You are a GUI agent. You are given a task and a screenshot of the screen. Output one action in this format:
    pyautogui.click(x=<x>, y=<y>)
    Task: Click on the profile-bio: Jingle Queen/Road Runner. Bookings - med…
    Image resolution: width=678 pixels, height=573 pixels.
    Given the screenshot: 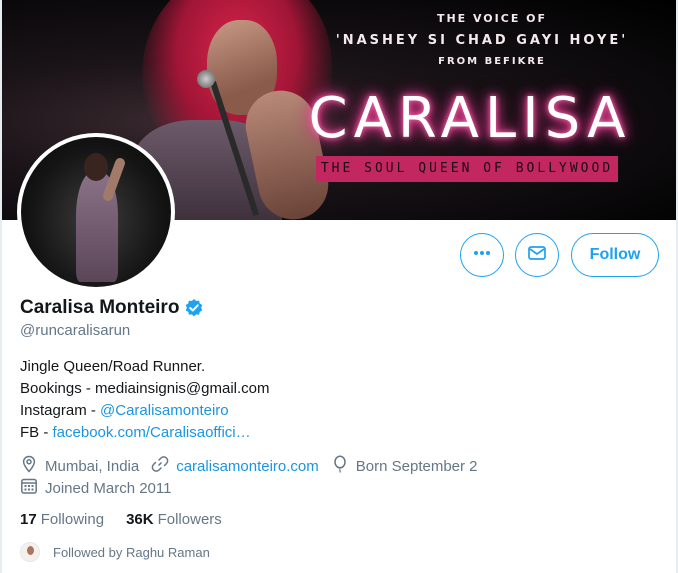 What is the action you would take?
    pyautogui.click(x=145, y=400)
    